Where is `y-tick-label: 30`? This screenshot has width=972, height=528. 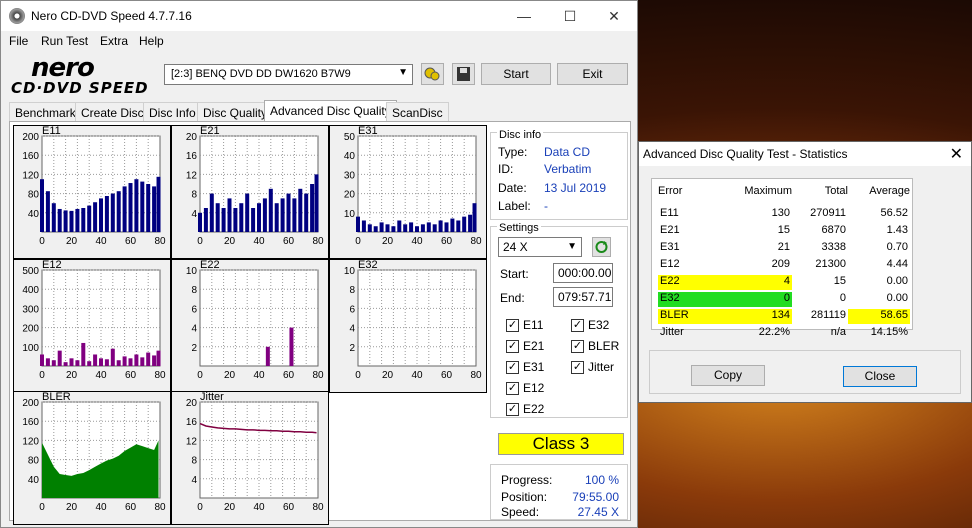
y-tick-label: 30 is located at coordinates (350, 175).